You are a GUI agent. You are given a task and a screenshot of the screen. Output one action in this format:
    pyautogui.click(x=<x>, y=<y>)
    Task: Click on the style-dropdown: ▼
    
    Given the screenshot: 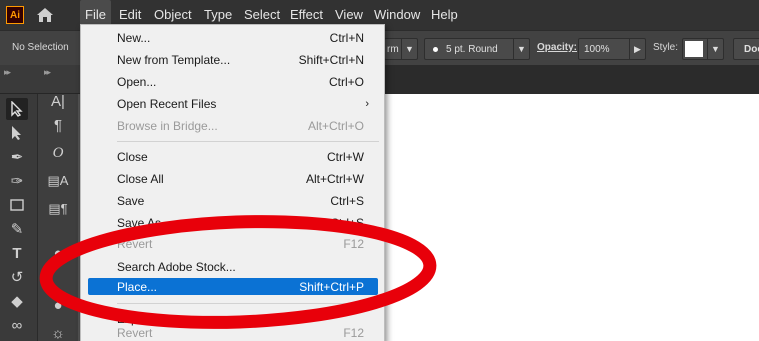 What is the action you would take?
    pyautogui.click(x=703, y=49)
    